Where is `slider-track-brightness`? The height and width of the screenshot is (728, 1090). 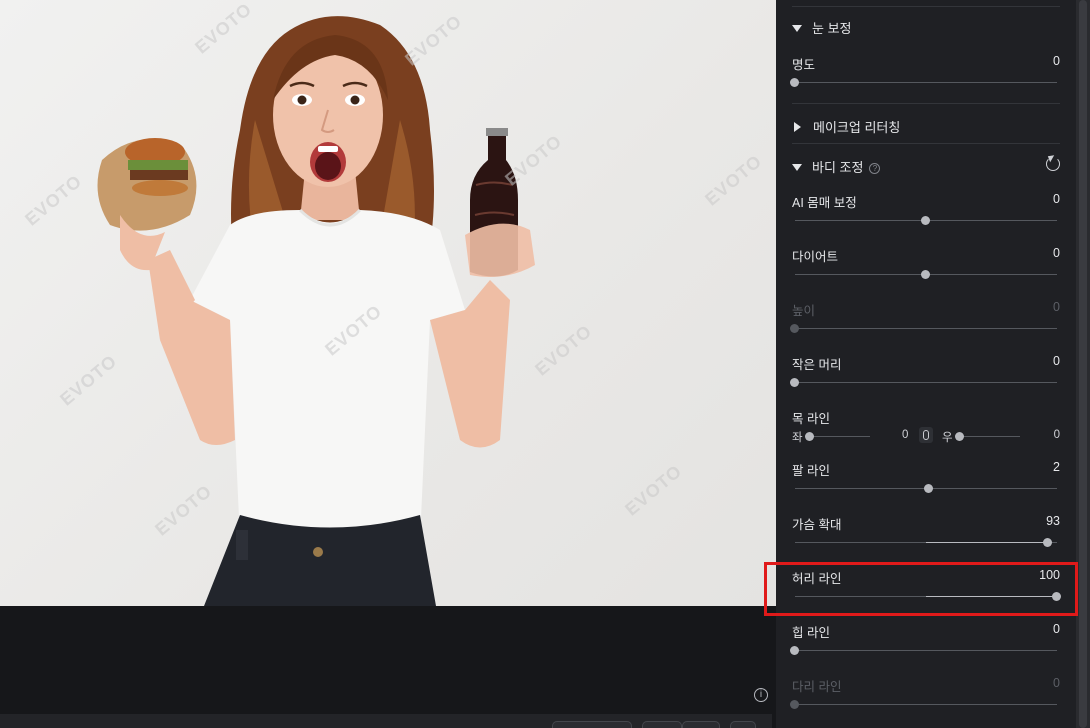 slider-track-brightness is located at coordinates (926, 82).